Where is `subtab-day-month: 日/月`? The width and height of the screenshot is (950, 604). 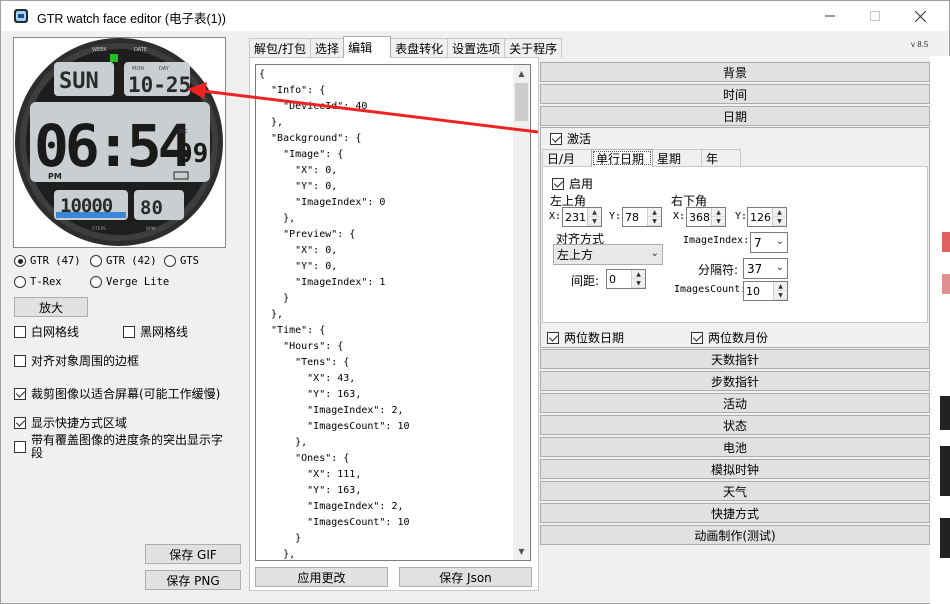
subtab-day-month: 日/月 is located at coordinates (567, 158).